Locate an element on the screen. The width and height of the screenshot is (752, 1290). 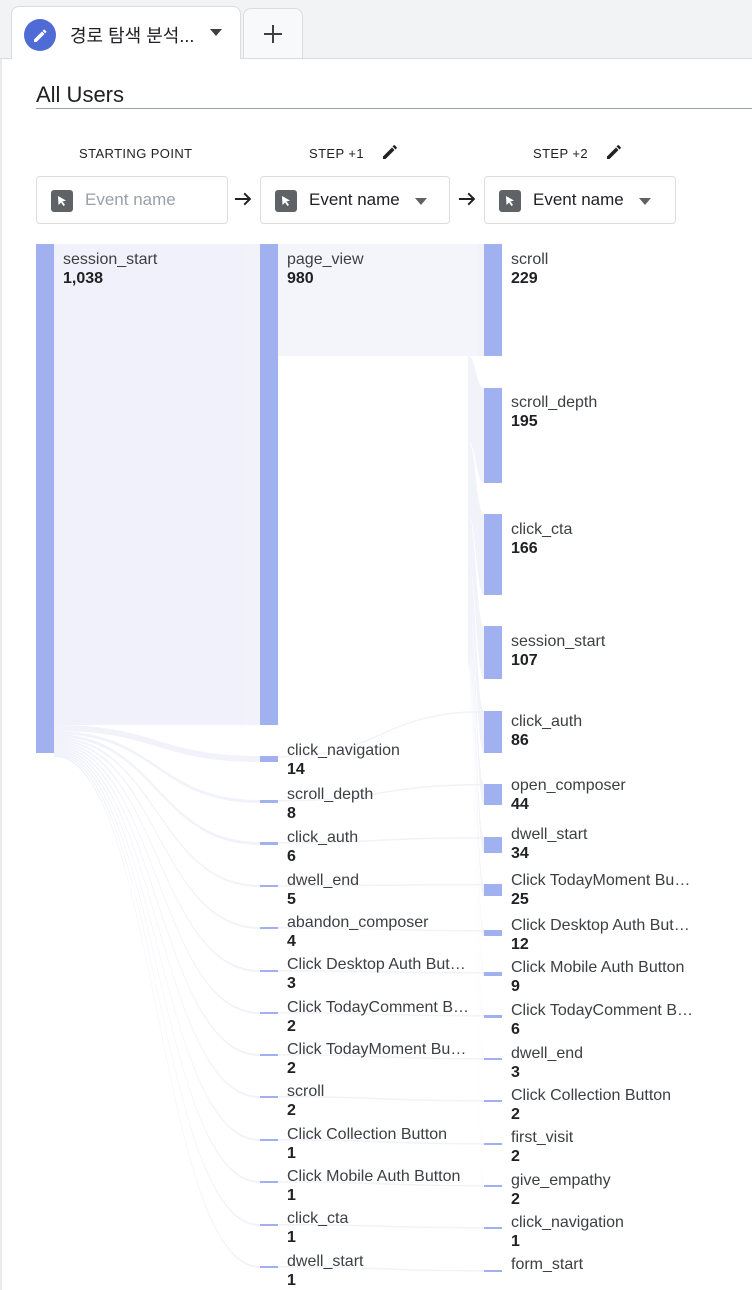
node-label-step1: Click Collection Button is located at coordinates (367, 1134).